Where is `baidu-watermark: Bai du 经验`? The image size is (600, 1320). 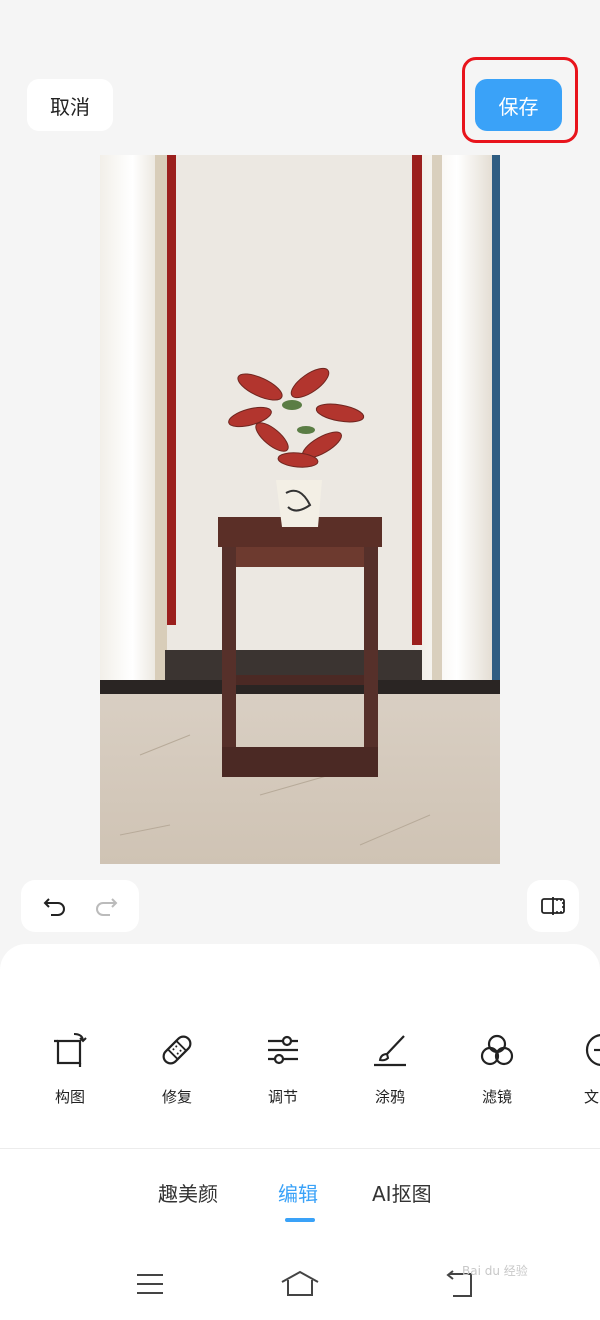
baidu-watermark: Bai du 经验 is located at coordinates (495, 1271).